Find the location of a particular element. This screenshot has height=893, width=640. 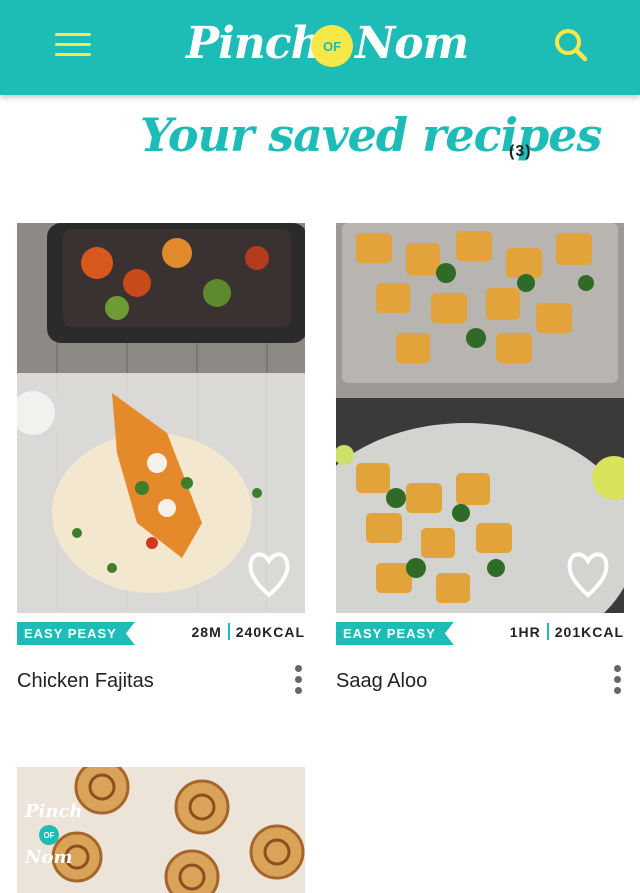

logo-of-badge: OF is located at coordinates (332, 46).